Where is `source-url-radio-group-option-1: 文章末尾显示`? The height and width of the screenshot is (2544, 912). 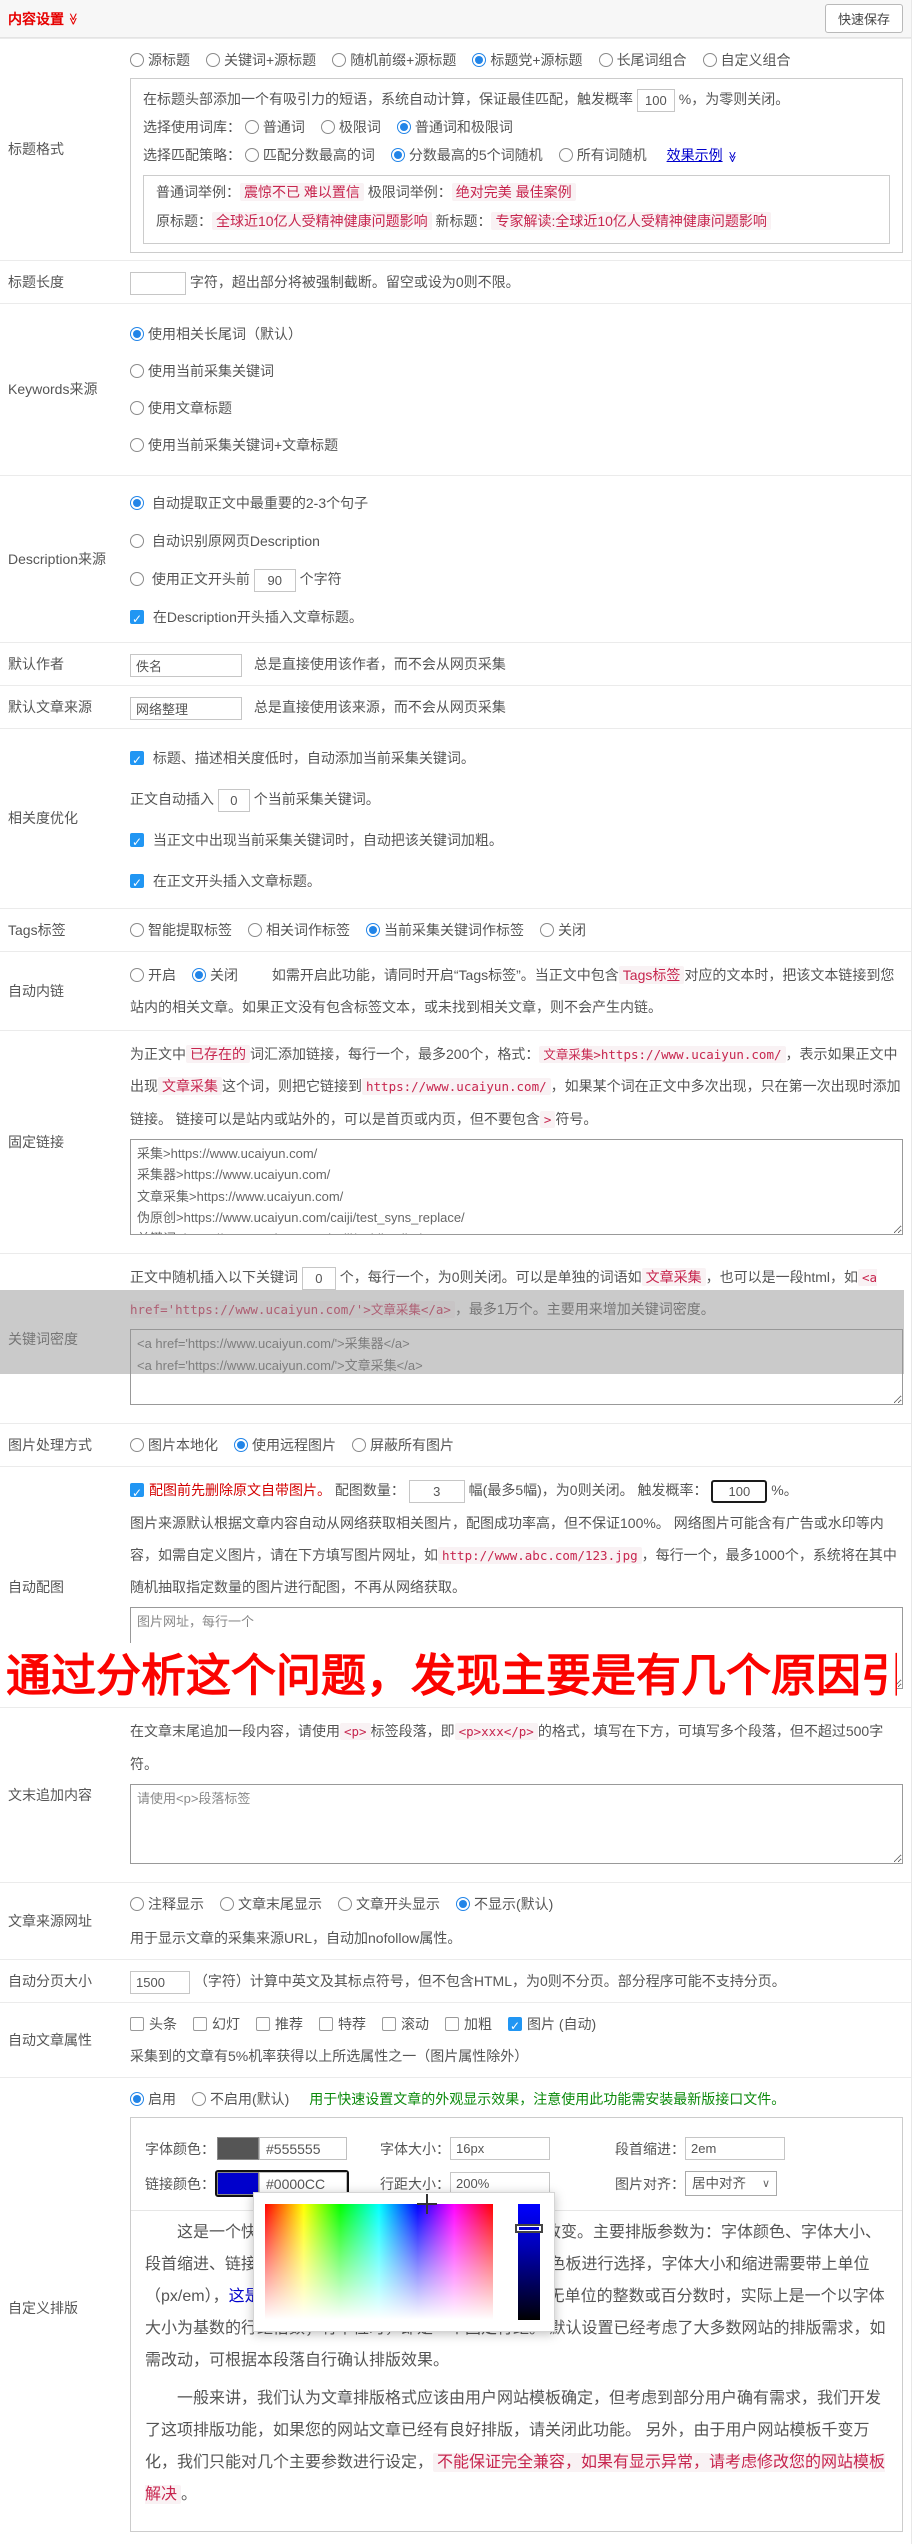
source-url-radio-group-option-1: 文章末尾显示 is located at coordinates (271, 1904).